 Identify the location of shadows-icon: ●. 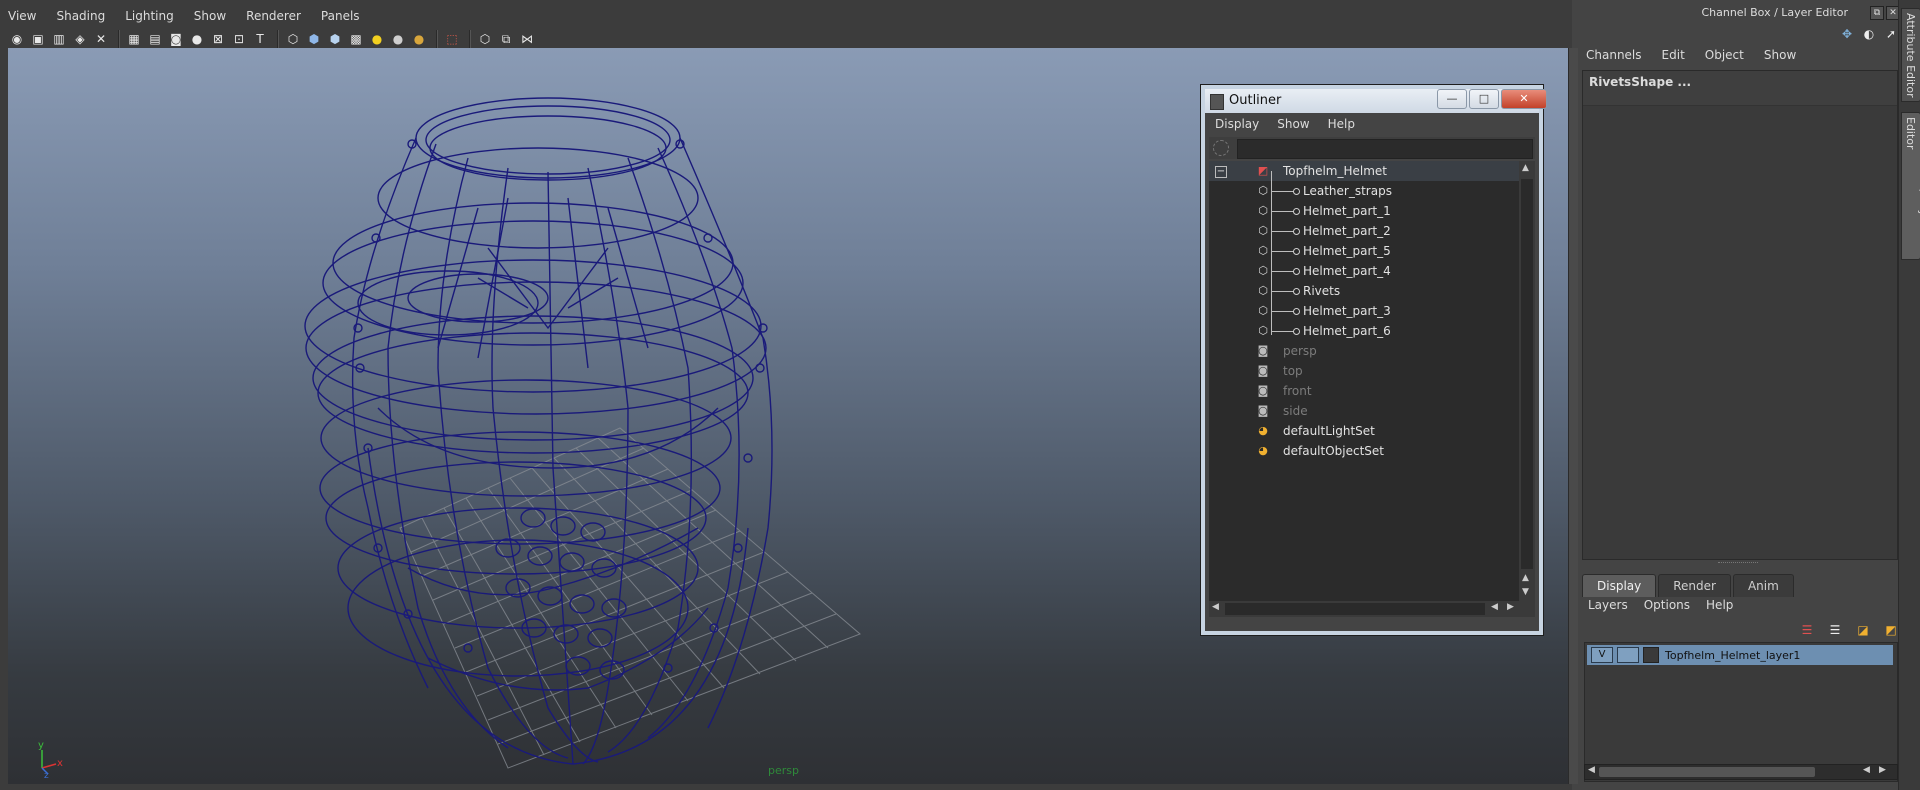
(398, 39).